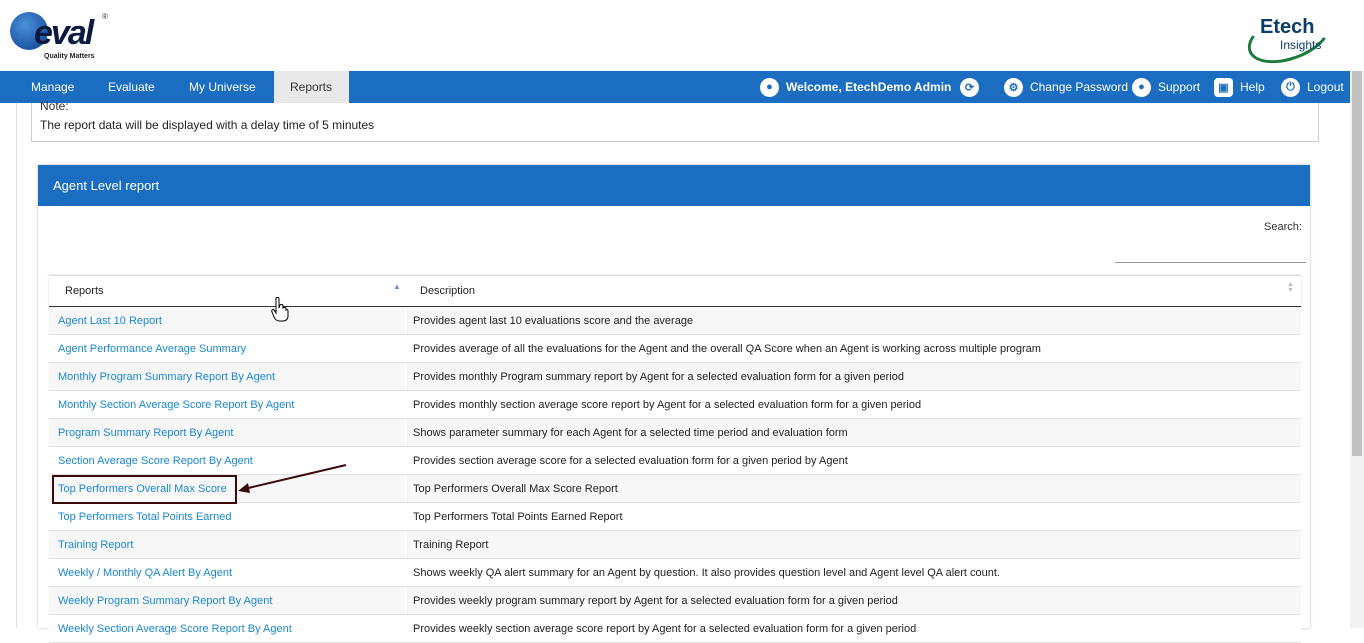 The height and width of the screenshot is (643, 1364). What do you see at coordinates (674, 185) in the screenshot?
I see `panel-title: Agent Level report` at bounding box center [674, 185].